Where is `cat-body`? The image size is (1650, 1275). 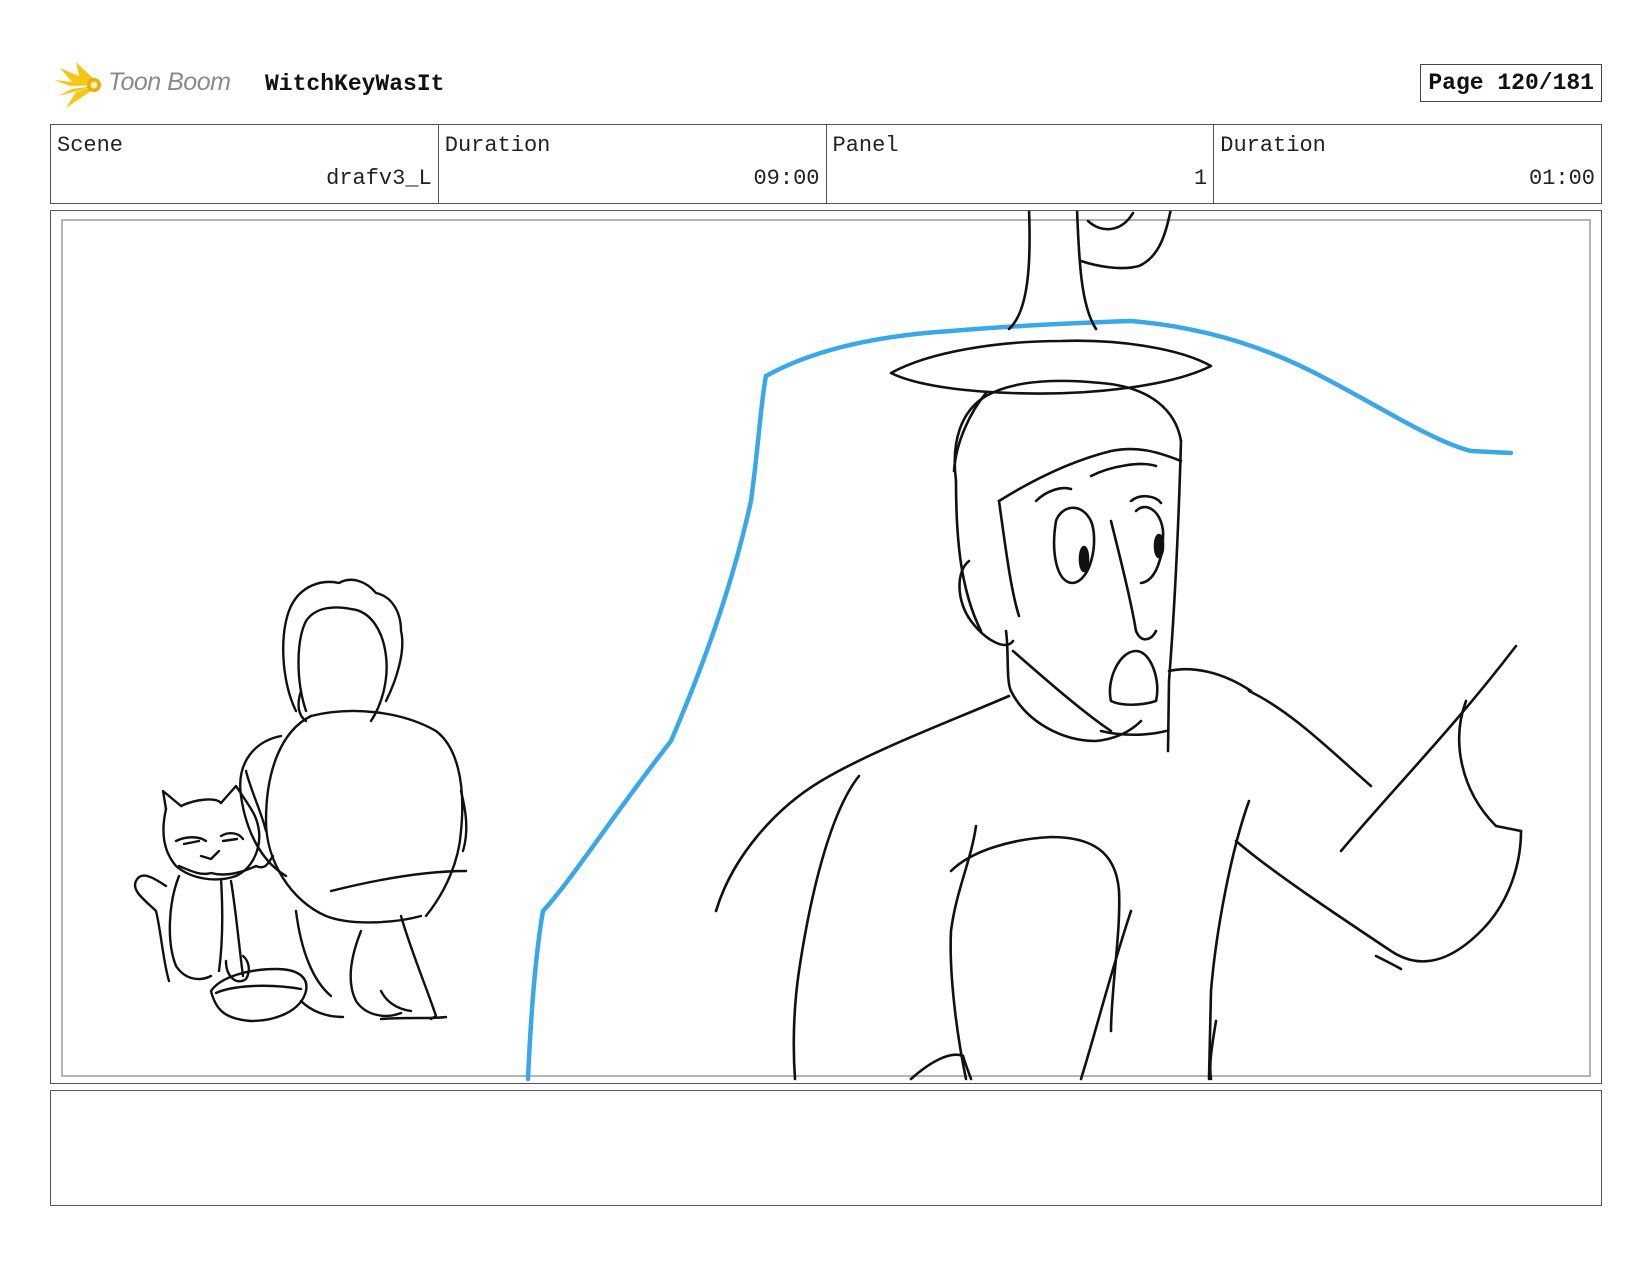
cat-body is located at coordinates (190, 927).